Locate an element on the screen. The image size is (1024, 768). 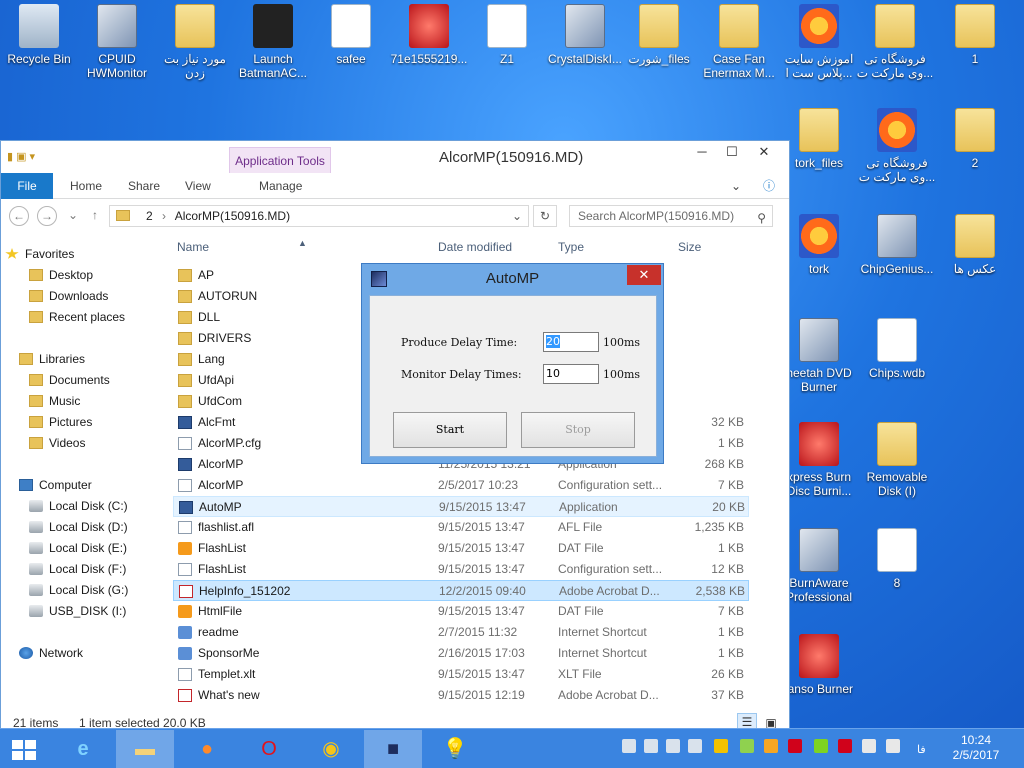
nvidia-icon is located at coordinates (821, 746).